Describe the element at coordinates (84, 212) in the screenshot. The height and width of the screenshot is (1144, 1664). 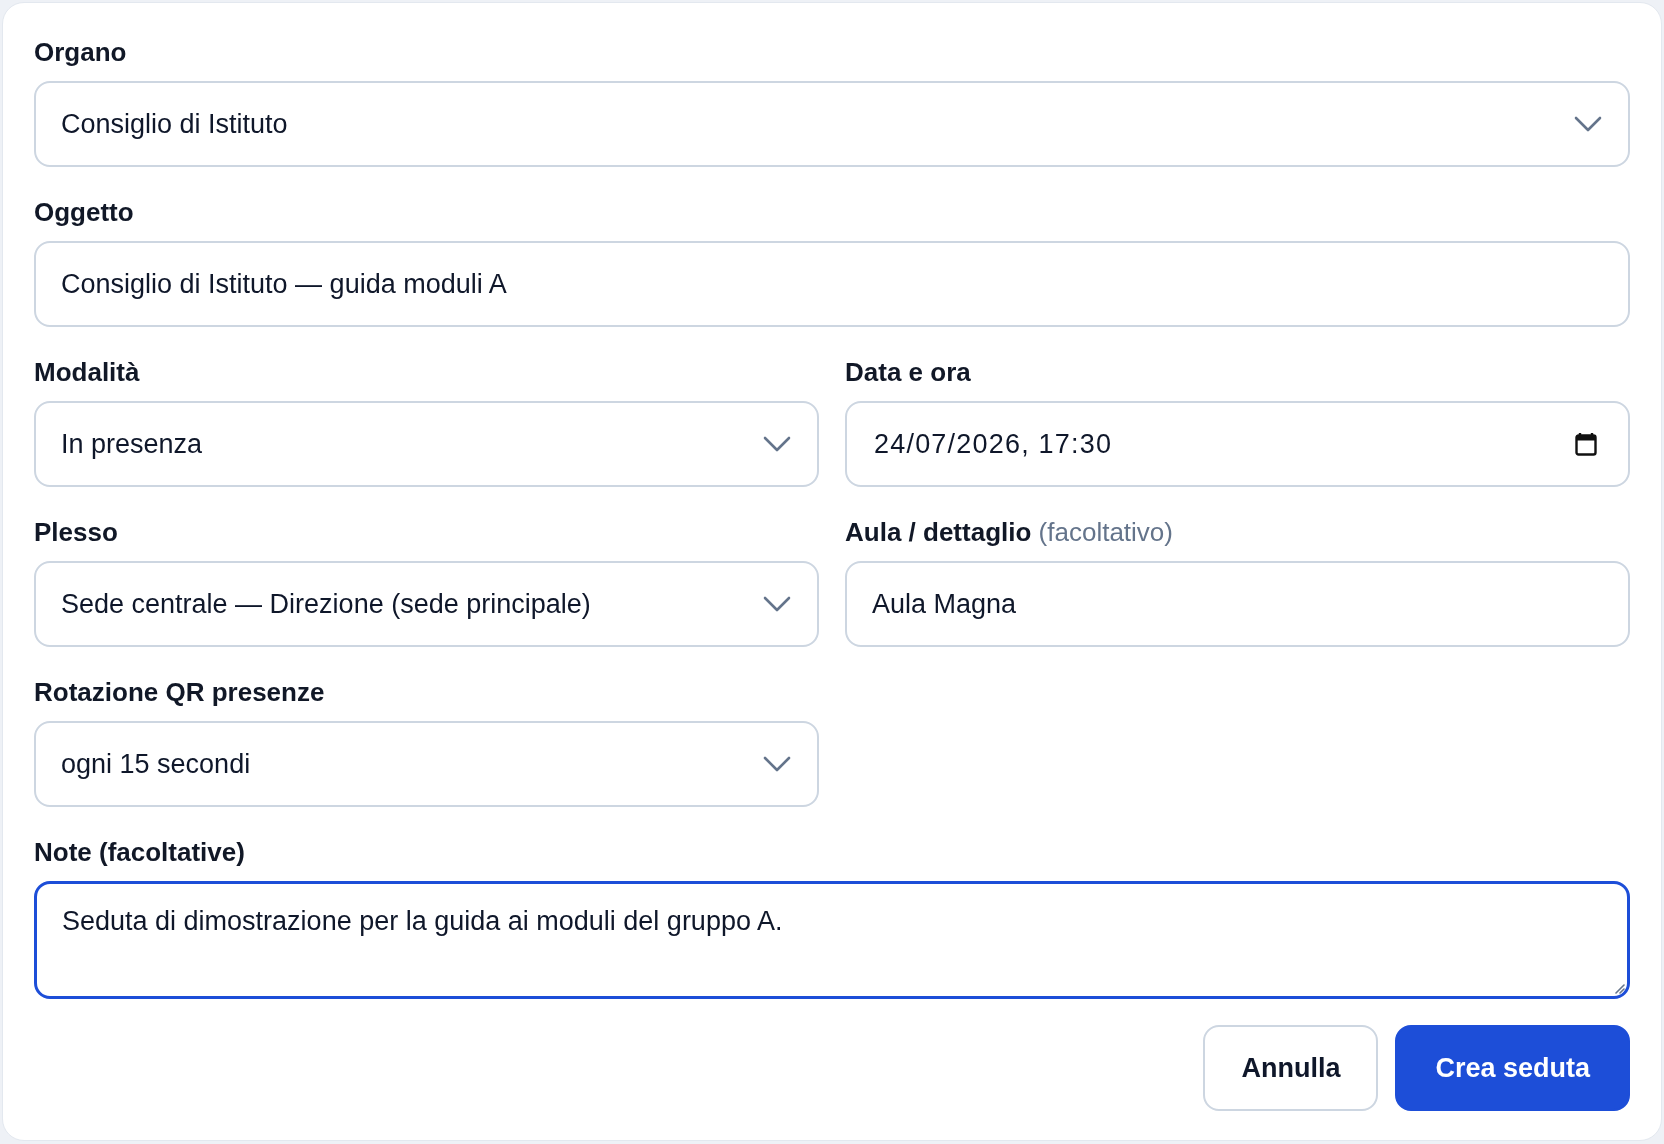
I see `field-label: Oggetto` at that location.